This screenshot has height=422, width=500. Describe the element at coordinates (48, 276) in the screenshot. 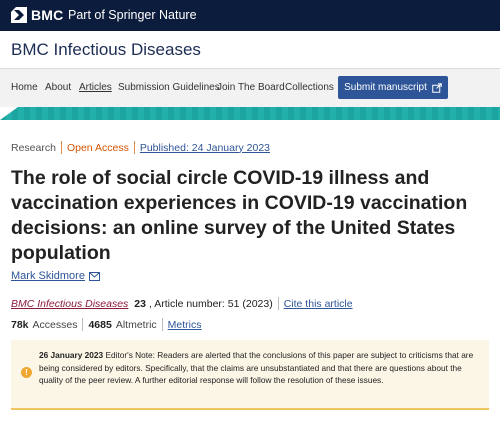

I see `author-link: Mark Skidmore` at that location.